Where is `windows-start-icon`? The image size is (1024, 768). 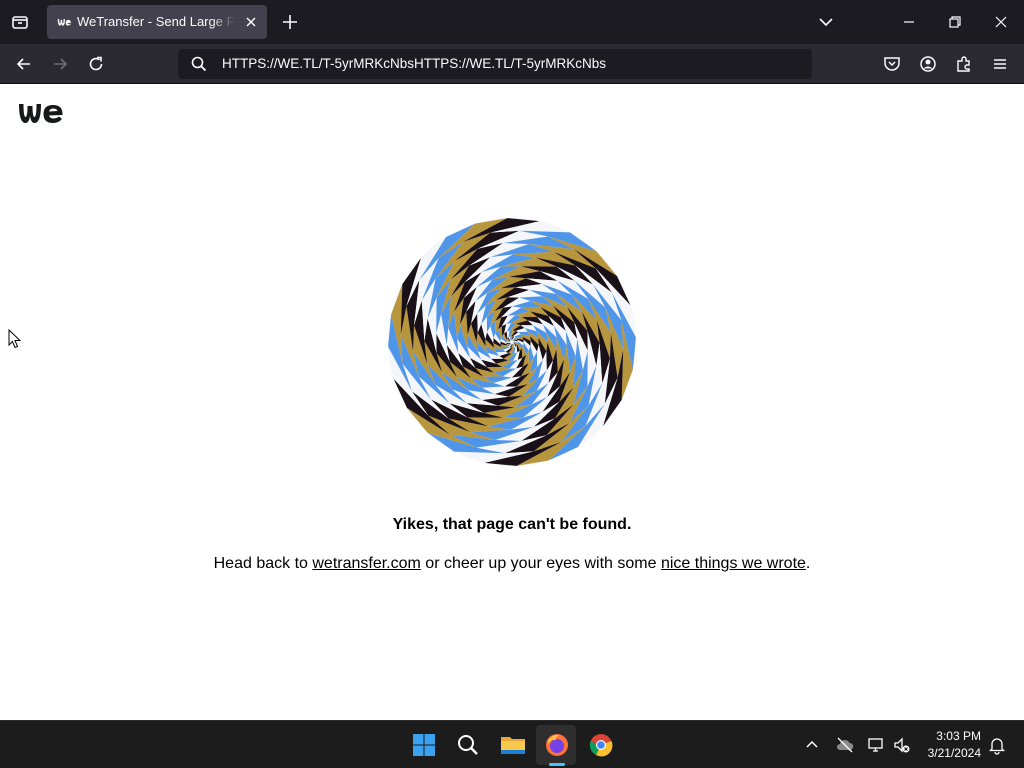 windows-start-icon is located at coordinates (424, 745).